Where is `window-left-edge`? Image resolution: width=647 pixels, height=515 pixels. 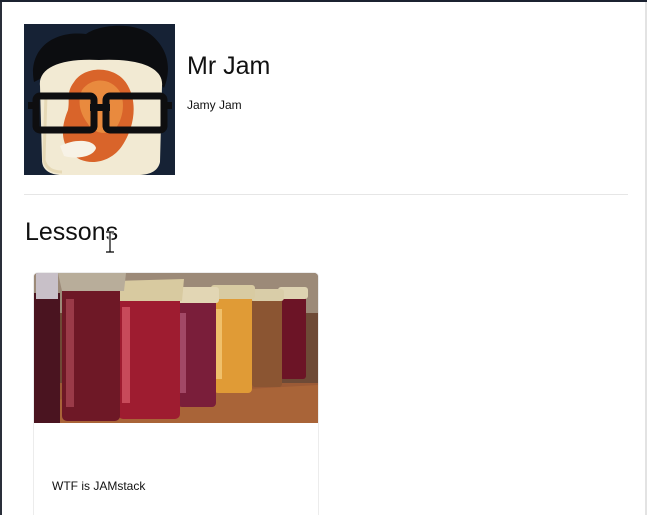 window-left-edge is located at coordinates (1, 258).